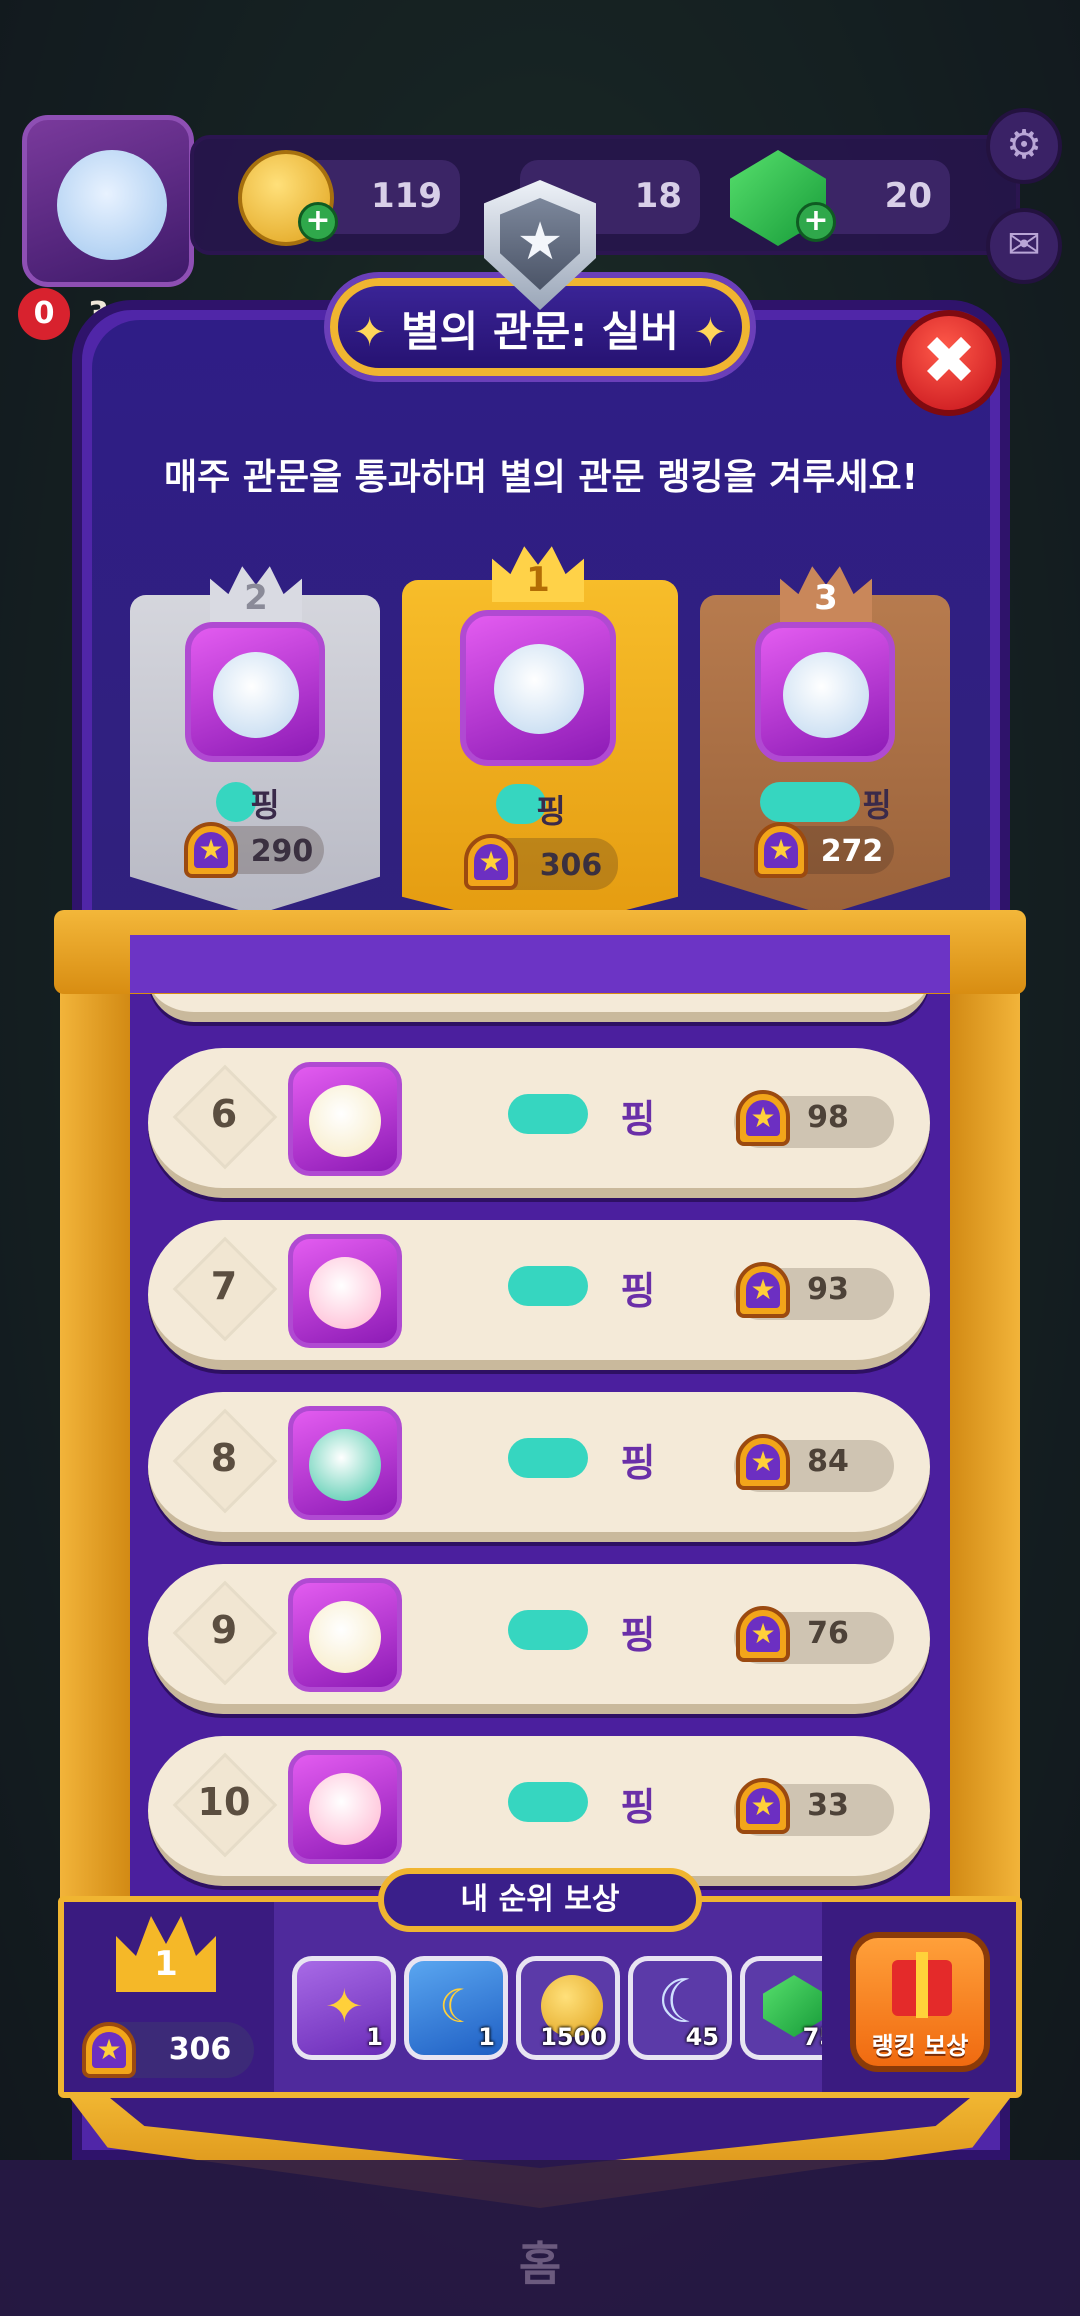  I want to click on add-gem-button: +, so click(816, 222).